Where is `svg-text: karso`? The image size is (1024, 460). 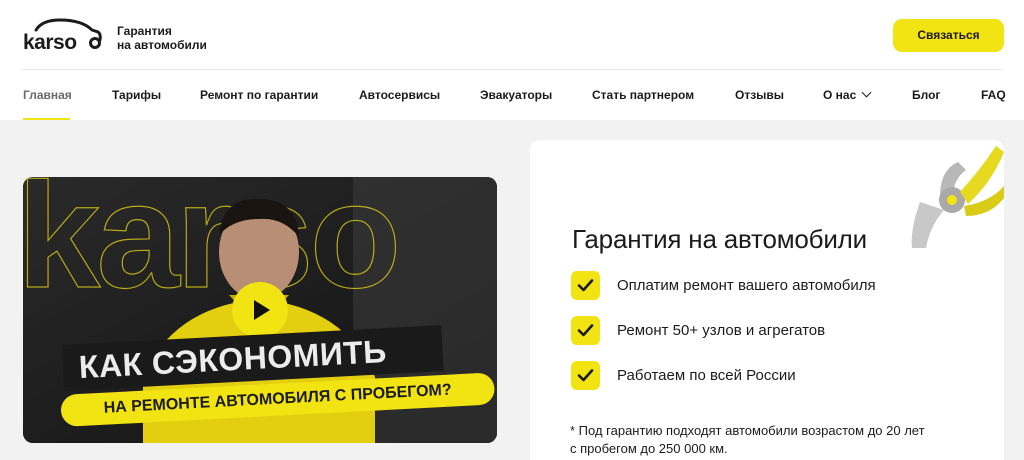
svg-text: karso is located at coordinates (50, 42).